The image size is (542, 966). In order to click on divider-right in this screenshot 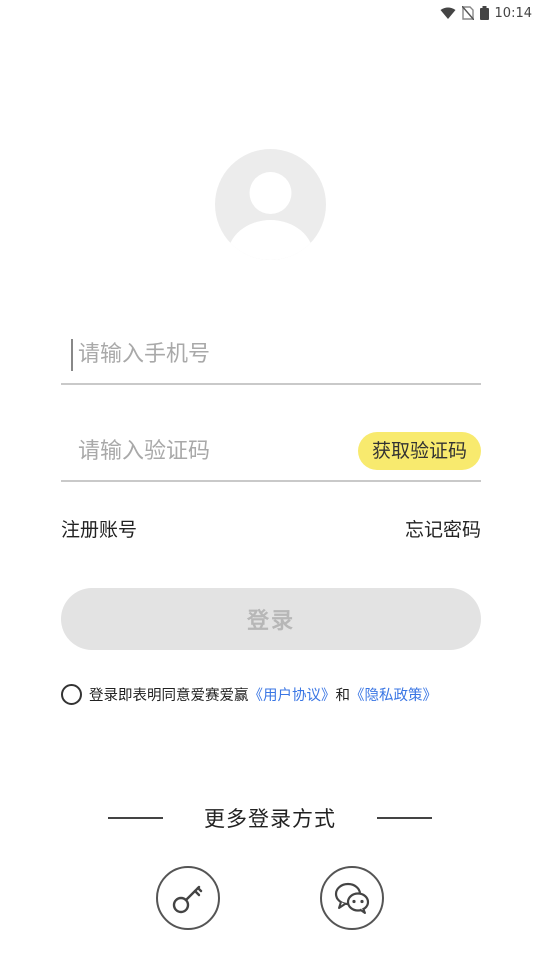, I will do `click(404, 818)`.